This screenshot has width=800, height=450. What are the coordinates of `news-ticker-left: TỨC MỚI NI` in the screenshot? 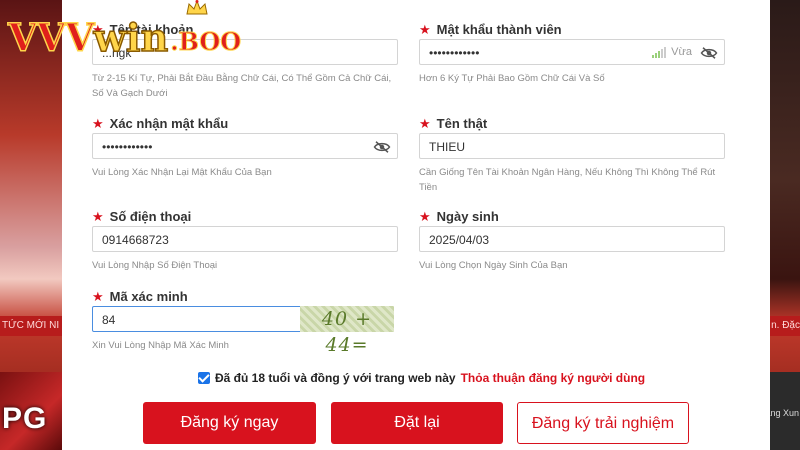 It's located at (32, 326).